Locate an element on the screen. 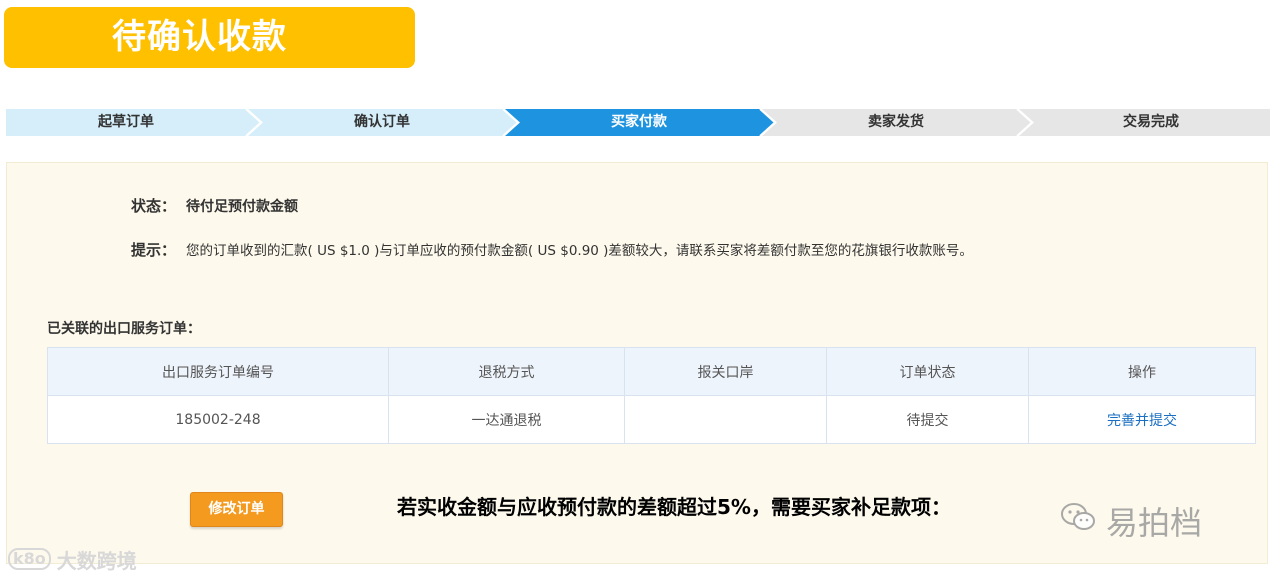  step-seller-ship: 卖家发货 is located at coordinates (896, 122).